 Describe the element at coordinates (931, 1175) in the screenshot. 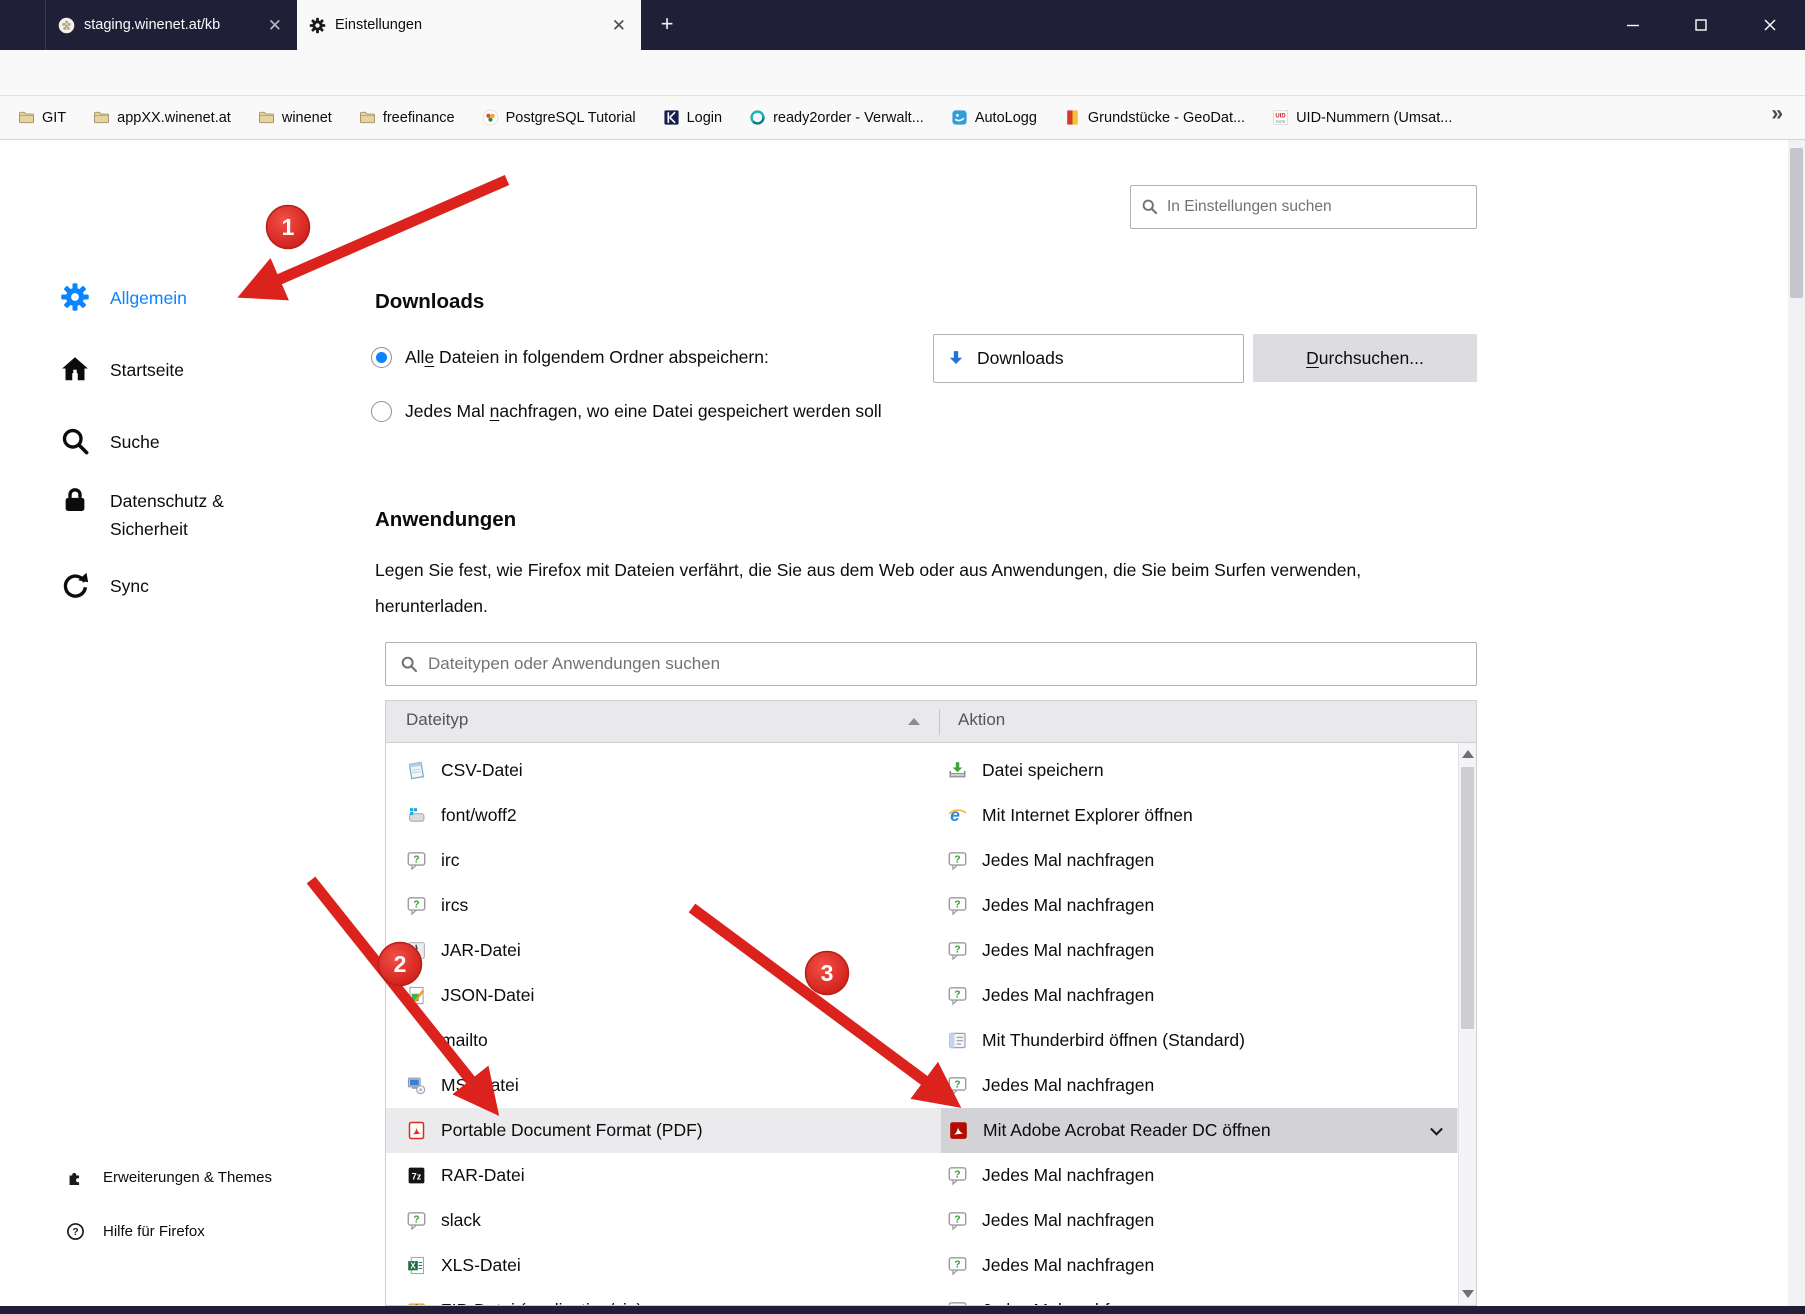

I see `table-row: RAR-Datei Jedes Mal nachfragen` at that location.